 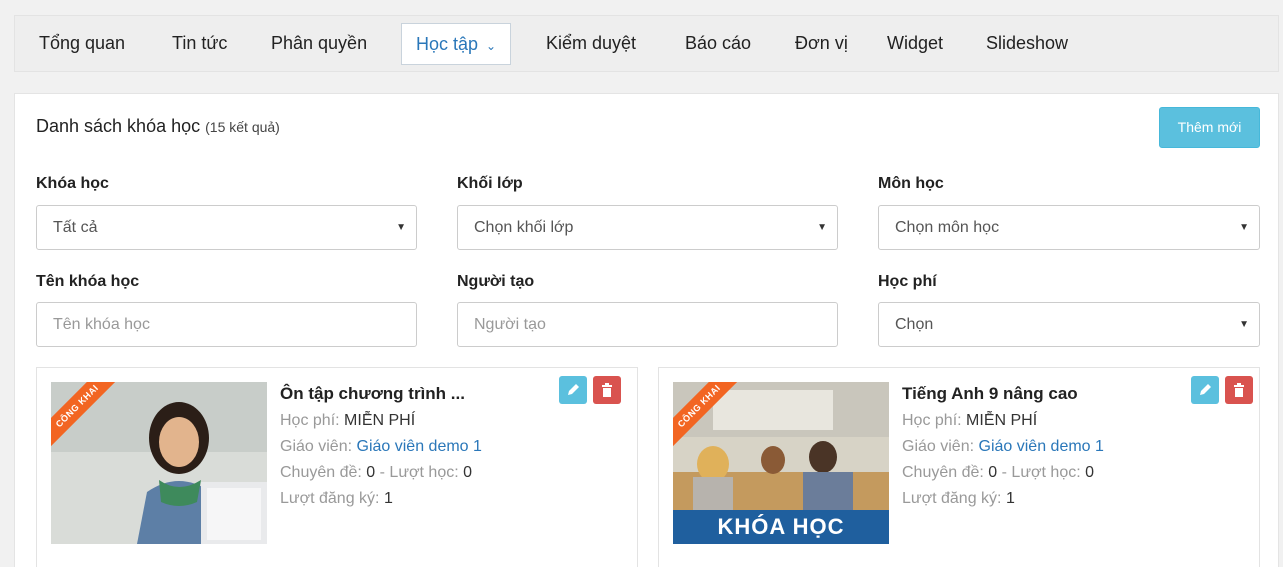 I want to click on result-count: (15 kết quả), so click(x=242, y=127).